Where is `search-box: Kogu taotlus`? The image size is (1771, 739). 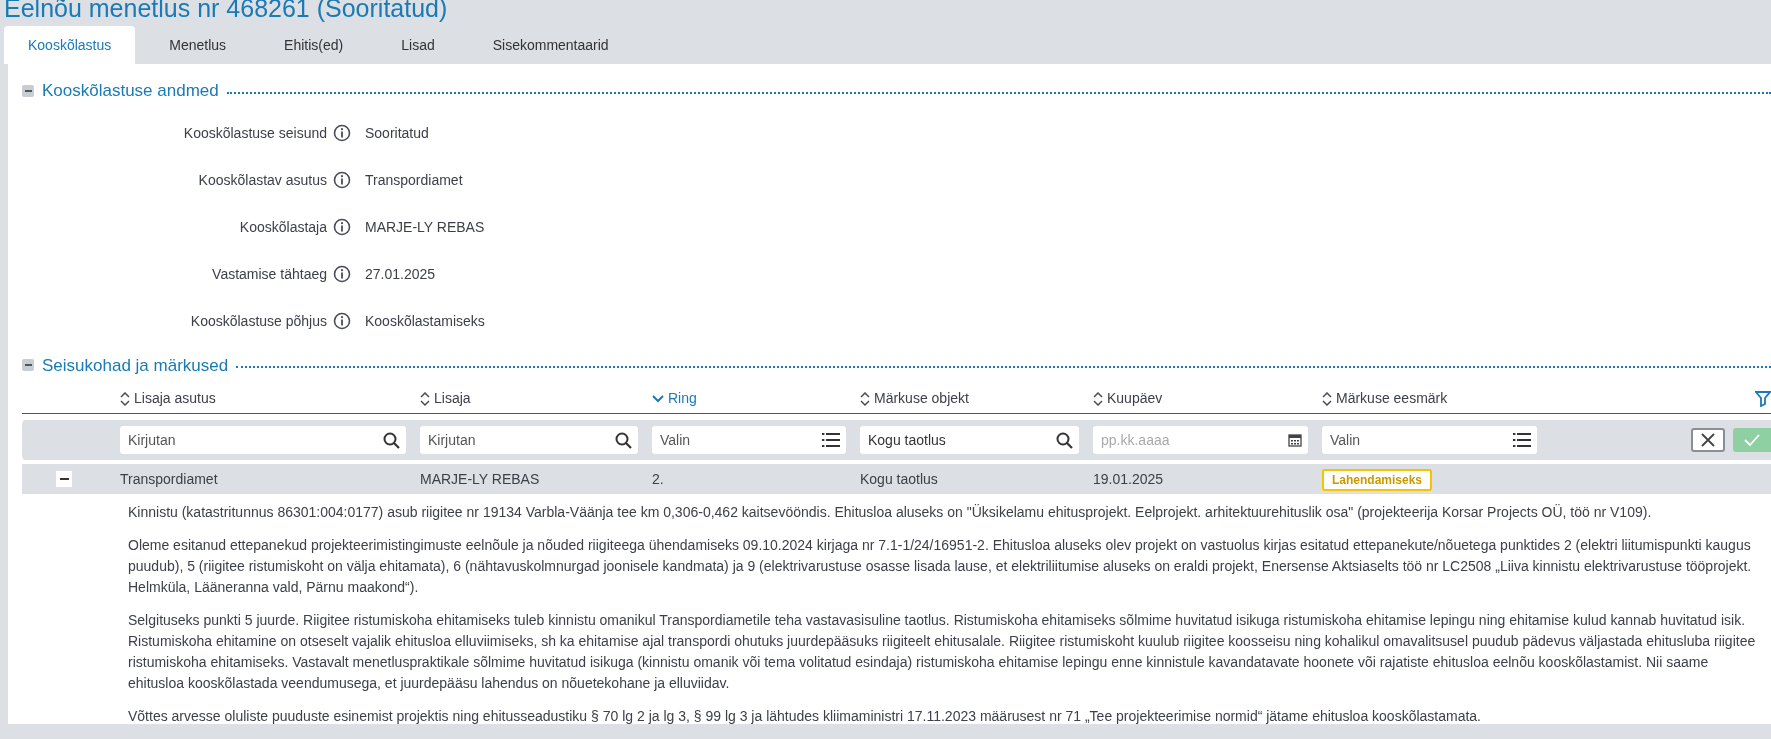
search-box: Kogu taotlus is located at coordinates (969, 440).